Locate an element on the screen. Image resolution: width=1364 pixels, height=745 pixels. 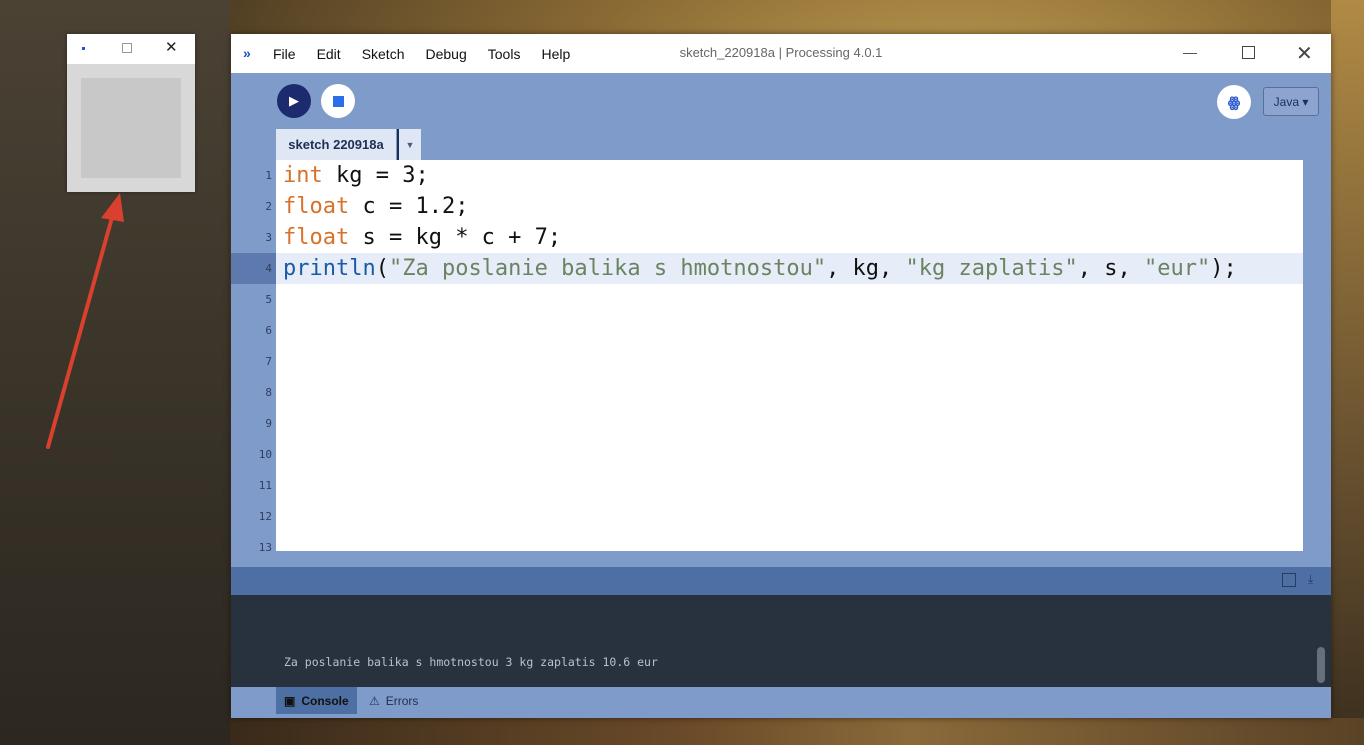
line-number: 8 is located at coordinates (268, 392).